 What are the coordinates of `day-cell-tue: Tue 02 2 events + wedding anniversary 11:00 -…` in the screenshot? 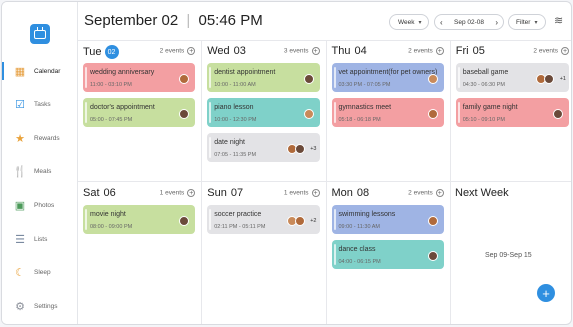 It's located at (140, 111).